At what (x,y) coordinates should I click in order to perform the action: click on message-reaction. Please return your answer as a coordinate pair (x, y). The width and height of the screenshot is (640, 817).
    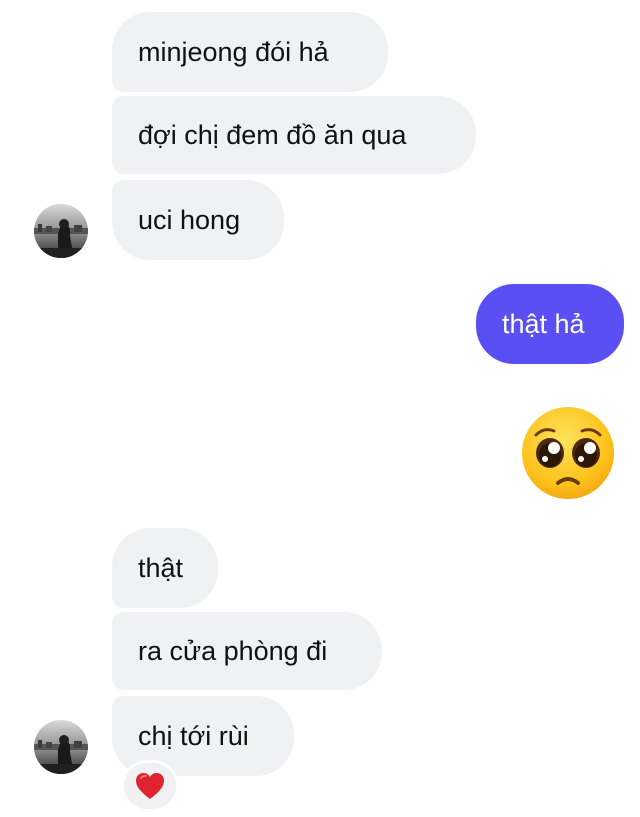
    Looking at the image, I should click on (150, 786).